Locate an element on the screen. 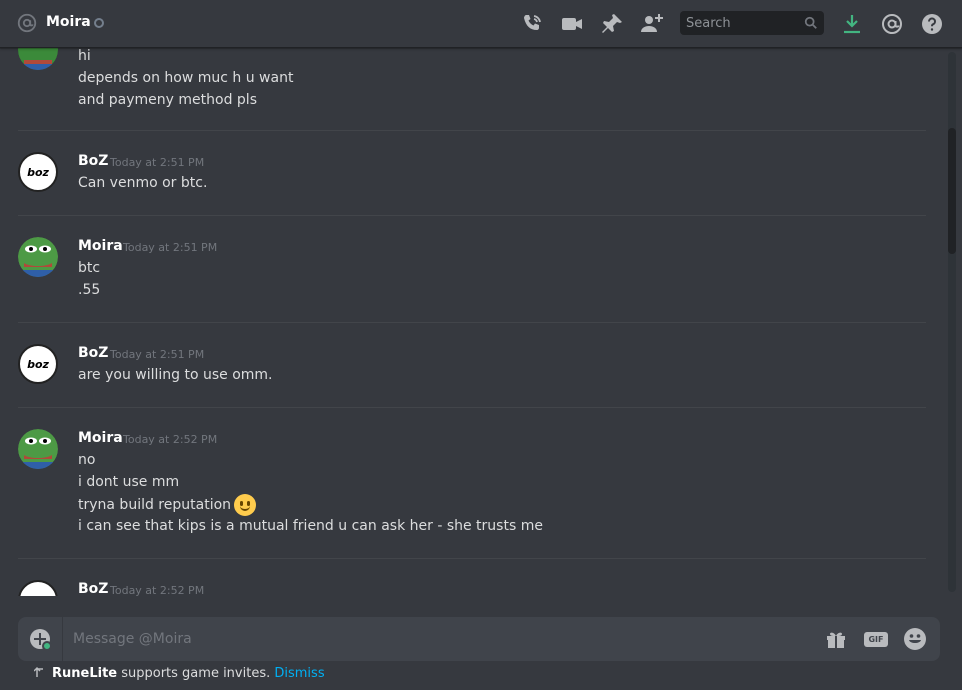  message-line: no is located at coordinates (87, 460).